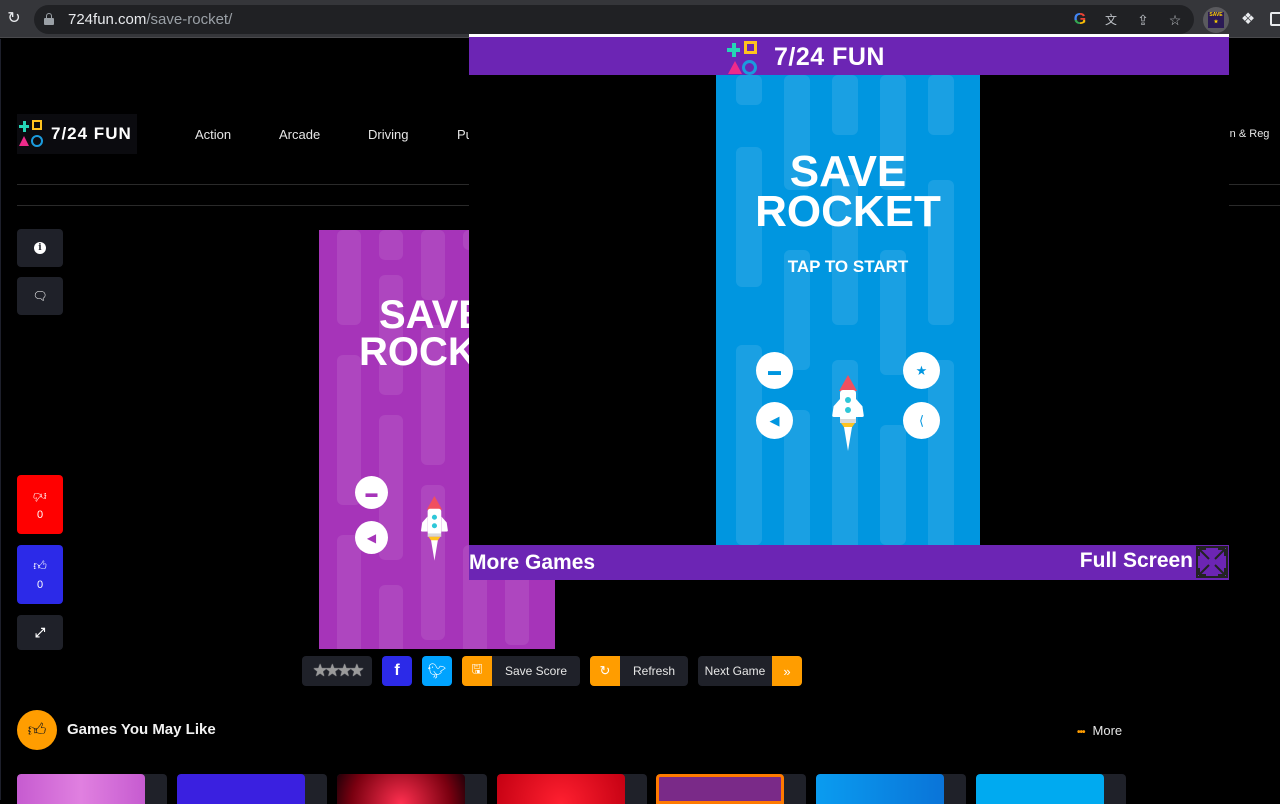 This screenshot has height=804, width=1280. I want to click on url-text: 724fun.com/save-rocket/, so click(150, 19).